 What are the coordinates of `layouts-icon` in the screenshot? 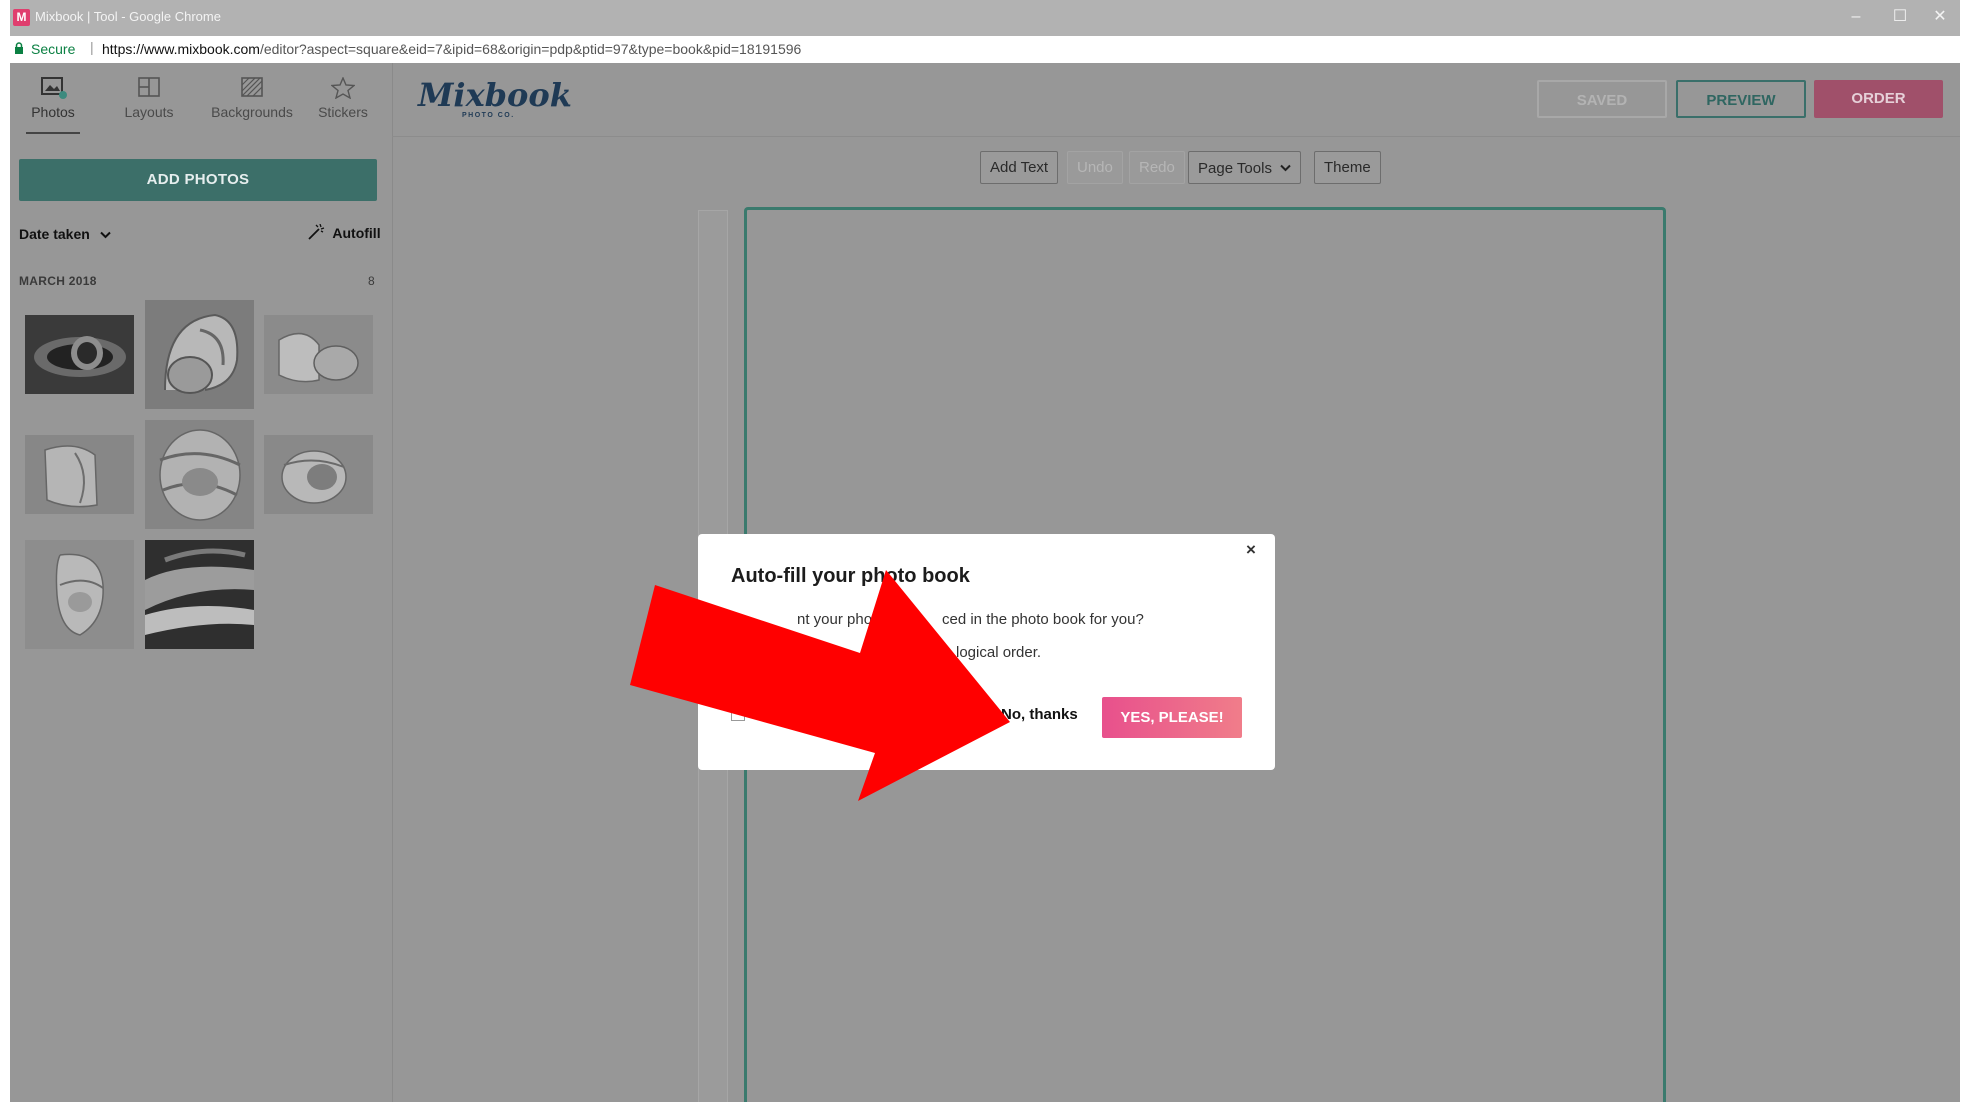 It's located at (149, 88).